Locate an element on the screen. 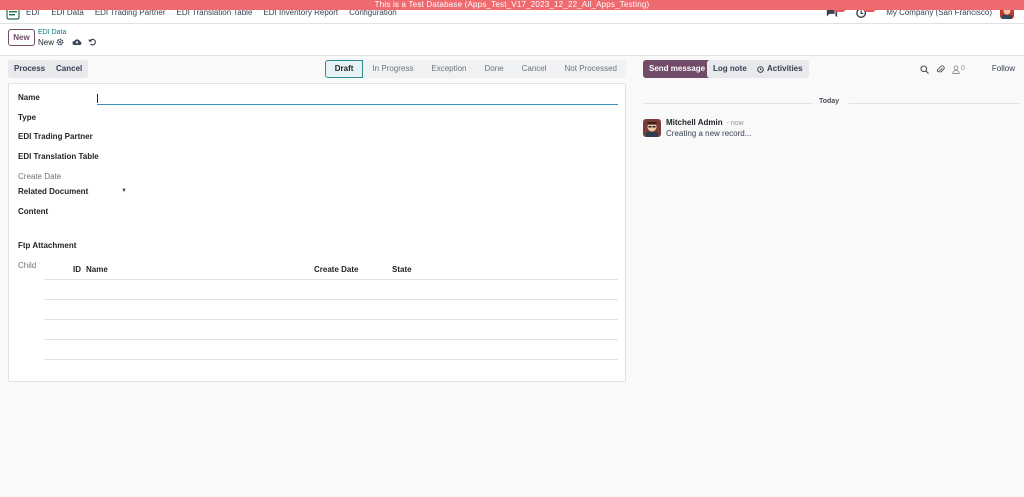 This screenshot has height=497, width=1024. activities-button: Activities is located at coordinates (780, 69).